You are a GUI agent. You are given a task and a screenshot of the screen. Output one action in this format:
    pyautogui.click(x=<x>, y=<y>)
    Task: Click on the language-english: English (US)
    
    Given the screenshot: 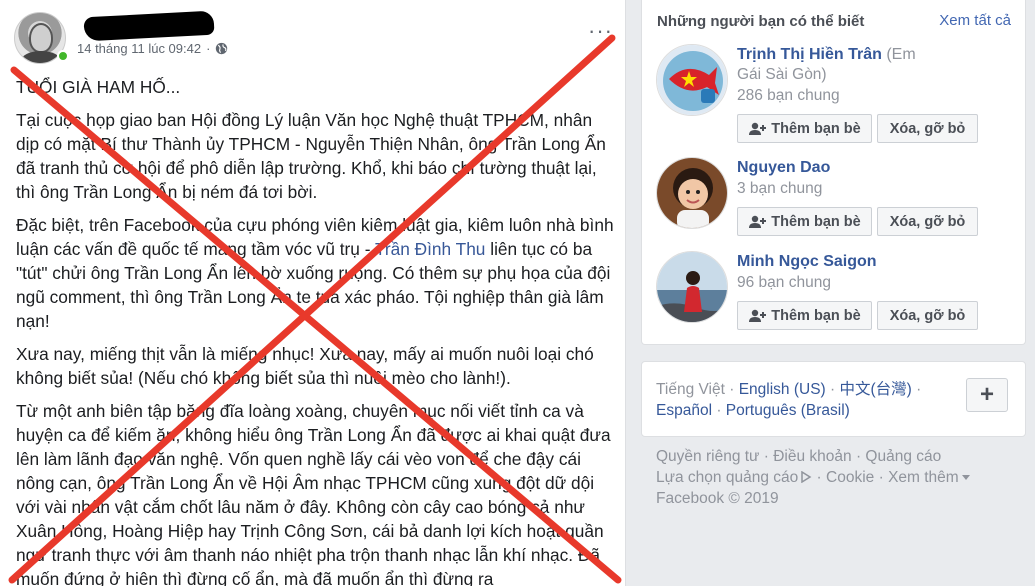 What is the action you would take?
    pyautogui.click(x=782, y=389)
    